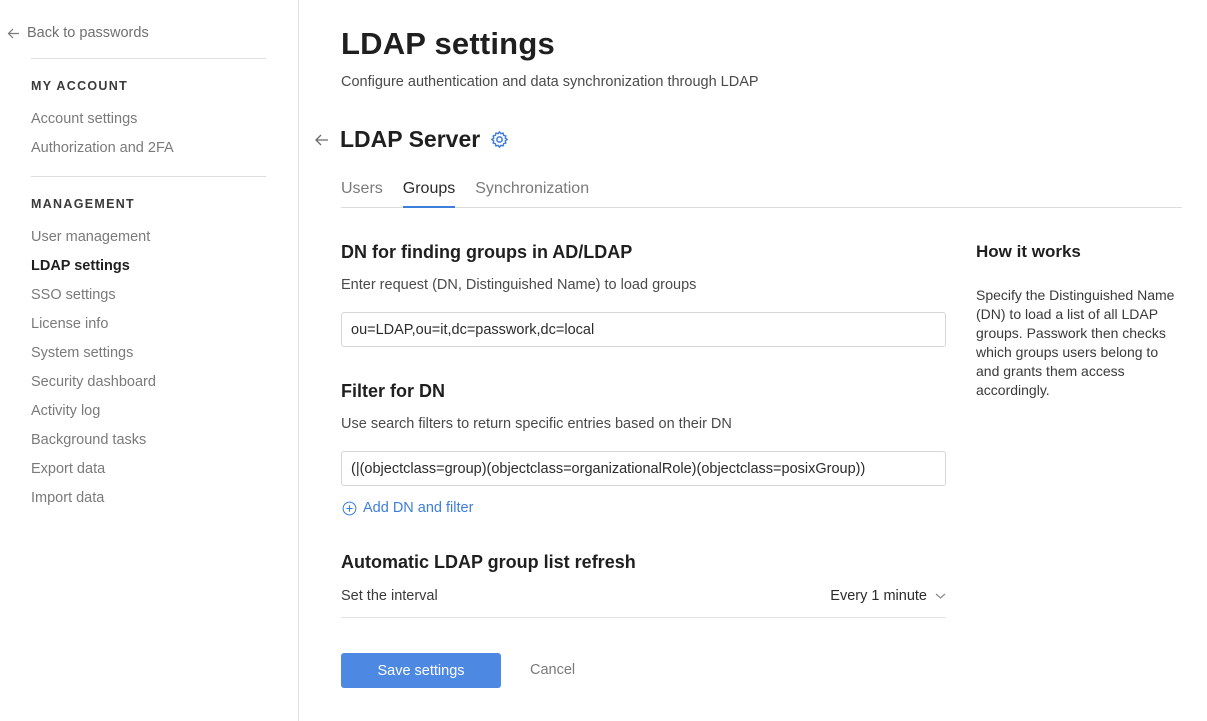 The image size is (1207, 721). What do you see at coordinates (93, 473) in the screenshot?
I see `sidebar-item-export-data: Export data` at bounding box center [93, 473].